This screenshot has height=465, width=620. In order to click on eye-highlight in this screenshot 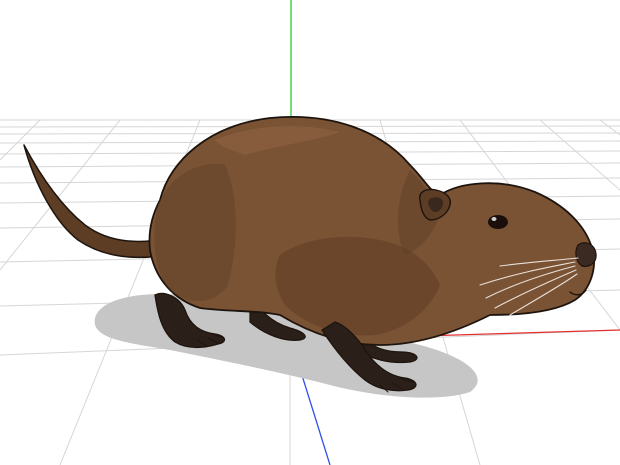, I will do `click(494, 219)`.